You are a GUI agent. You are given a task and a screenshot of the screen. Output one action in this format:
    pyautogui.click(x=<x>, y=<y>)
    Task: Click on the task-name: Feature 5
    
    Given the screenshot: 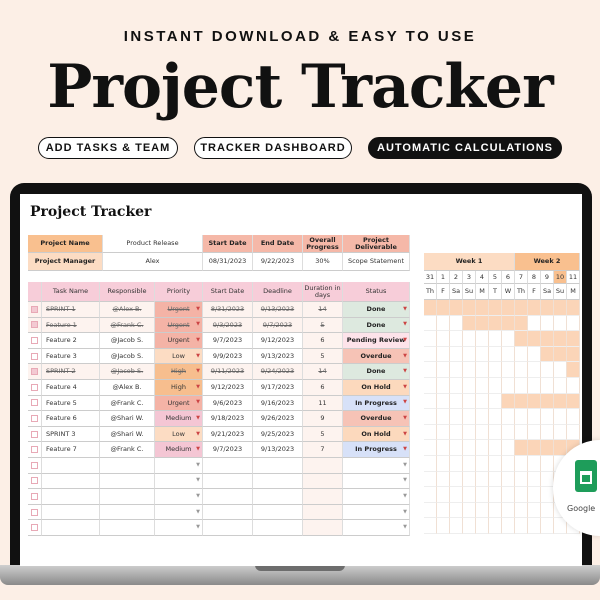 What is the action you would take?
    pyautogui.click(x=71, y=403)
    